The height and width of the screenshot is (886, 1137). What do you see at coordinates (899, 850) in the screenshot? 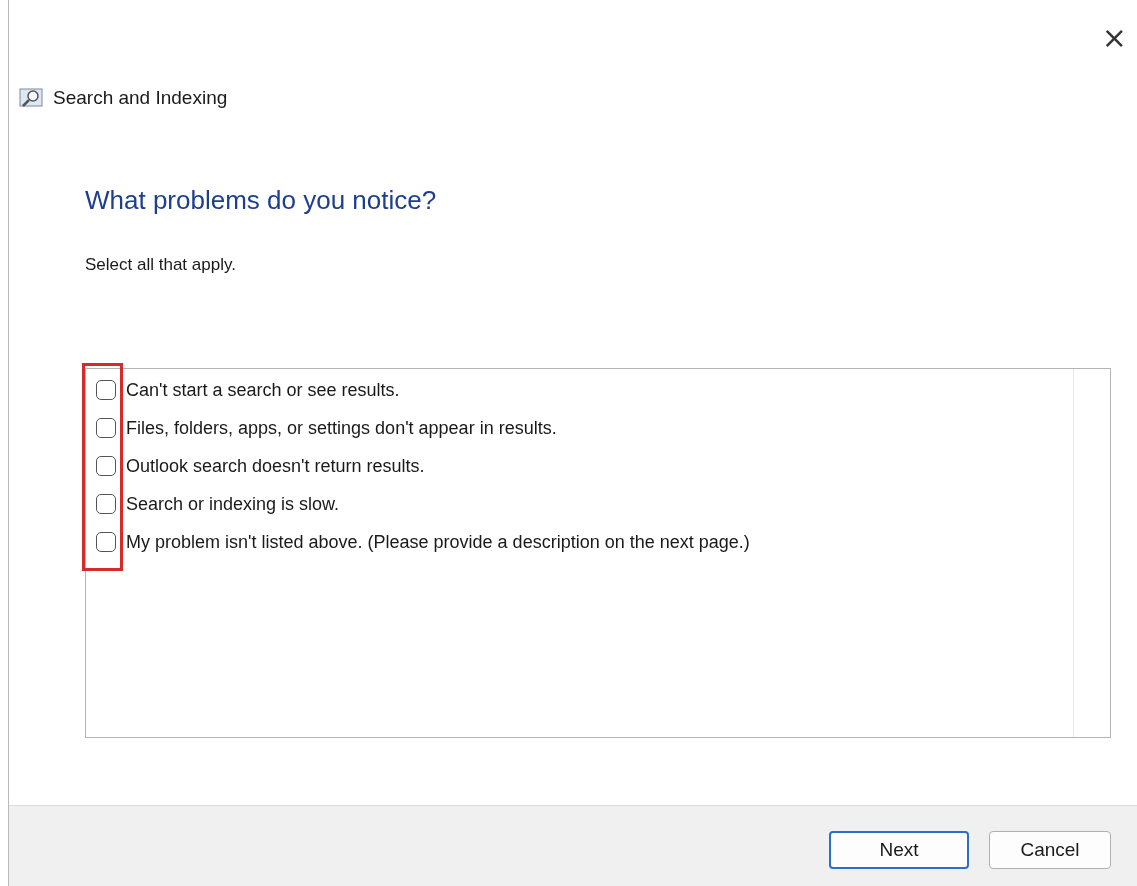
I see `dialog-button: Next` at bounding box center [899, 850].